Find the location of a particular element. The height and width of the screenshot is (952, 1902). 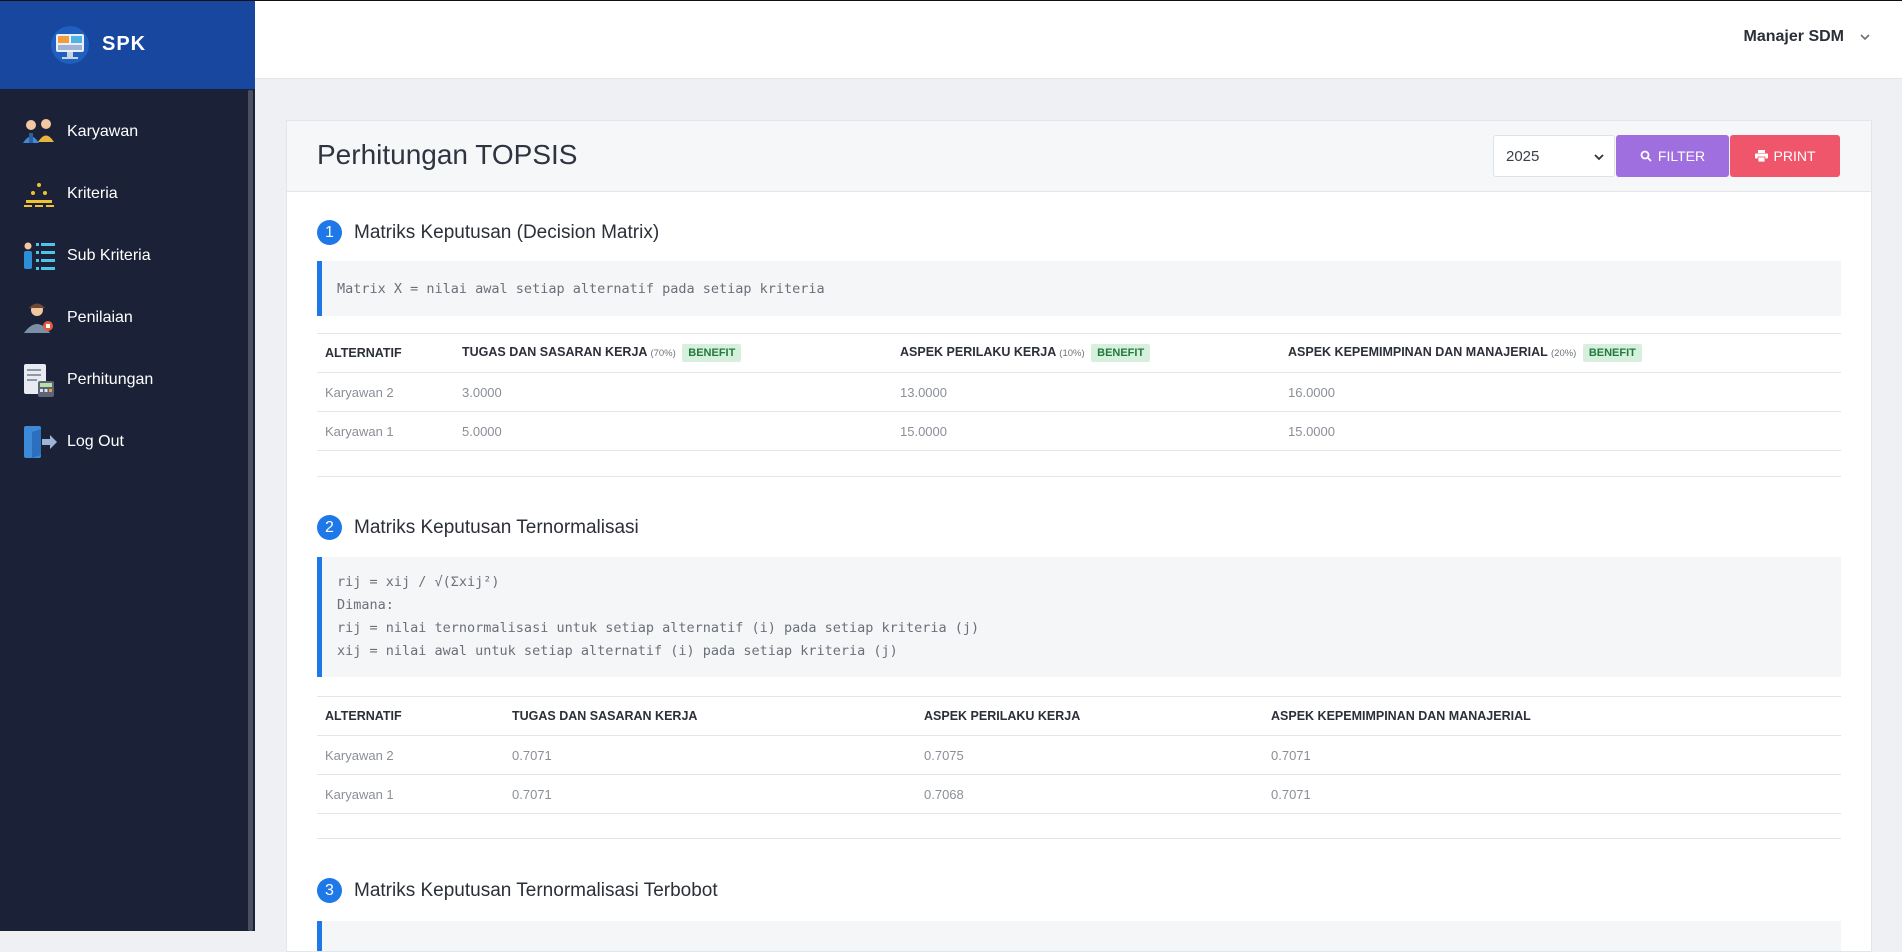

user-name: Manajer SDM is located at coordinates (1793, 36).